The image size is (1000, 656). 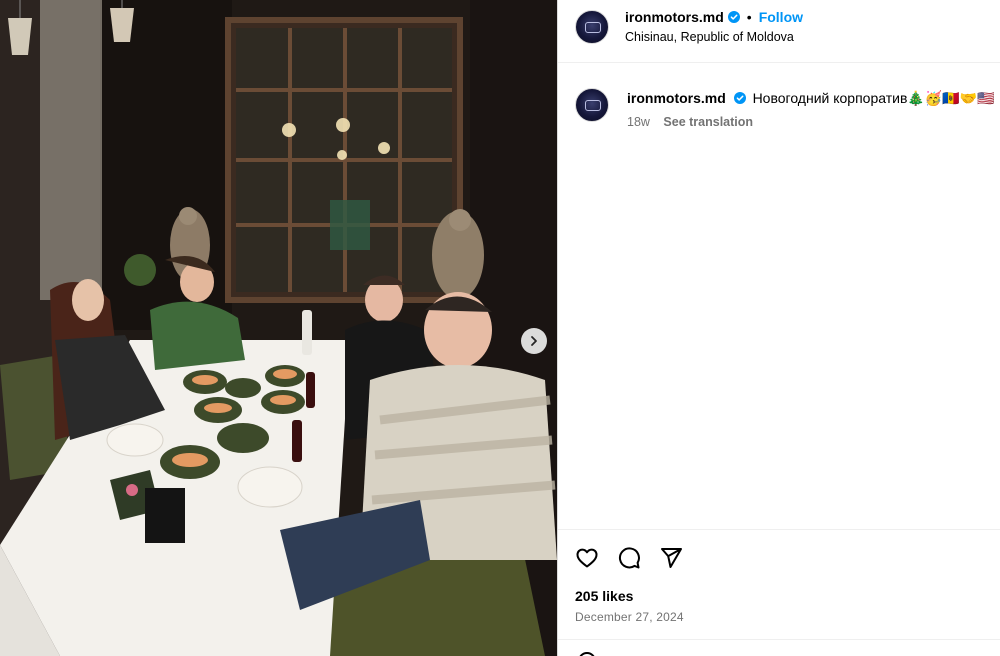 I want to click on avatar, so click(x=592, y=27).